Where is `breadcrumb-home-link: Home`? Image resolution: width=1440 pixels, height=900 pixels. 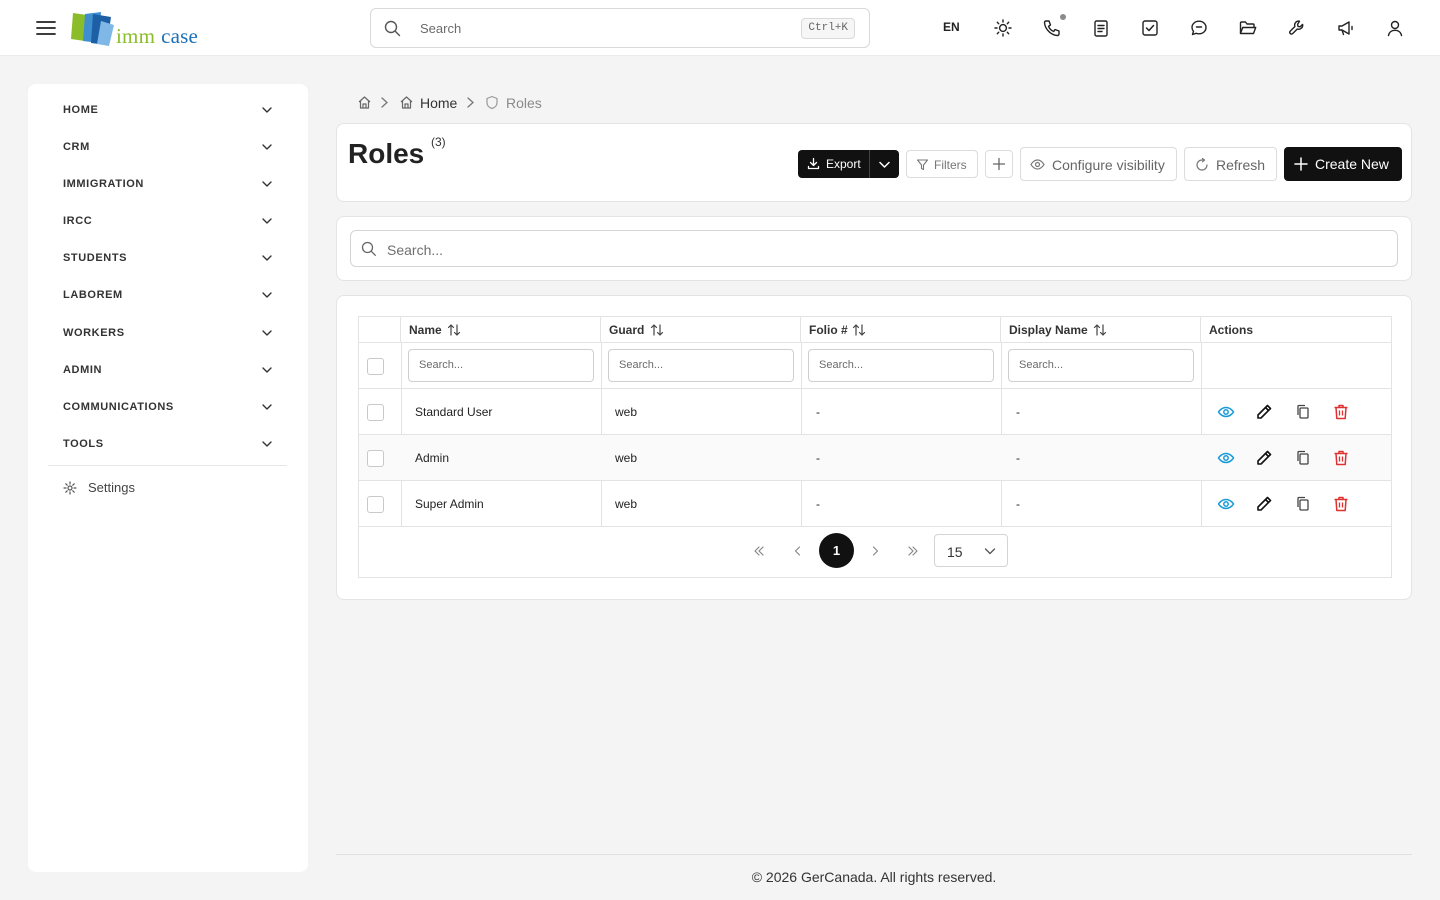
breadcrumb-home-link: Home is located at coordinates (438, 103).